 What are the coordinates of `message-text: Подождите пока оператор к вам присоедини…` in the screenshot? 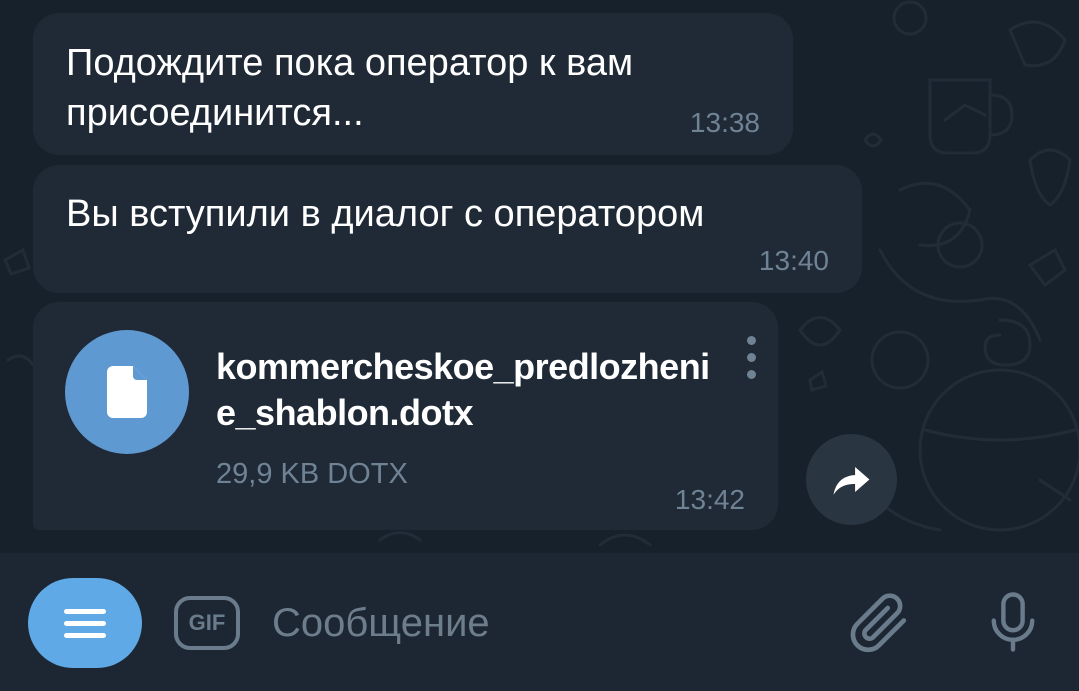 It's located at (350, 88).